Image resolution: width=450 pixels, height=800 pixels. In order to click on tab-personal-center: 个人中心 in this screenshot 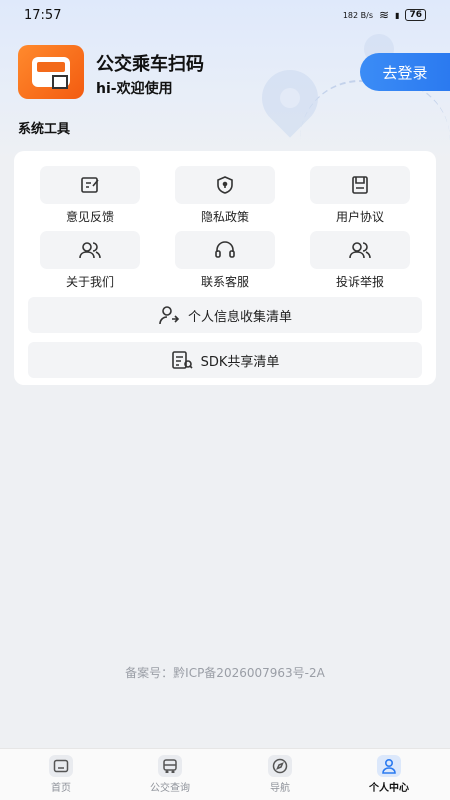, I will do `click(389, 774)`.